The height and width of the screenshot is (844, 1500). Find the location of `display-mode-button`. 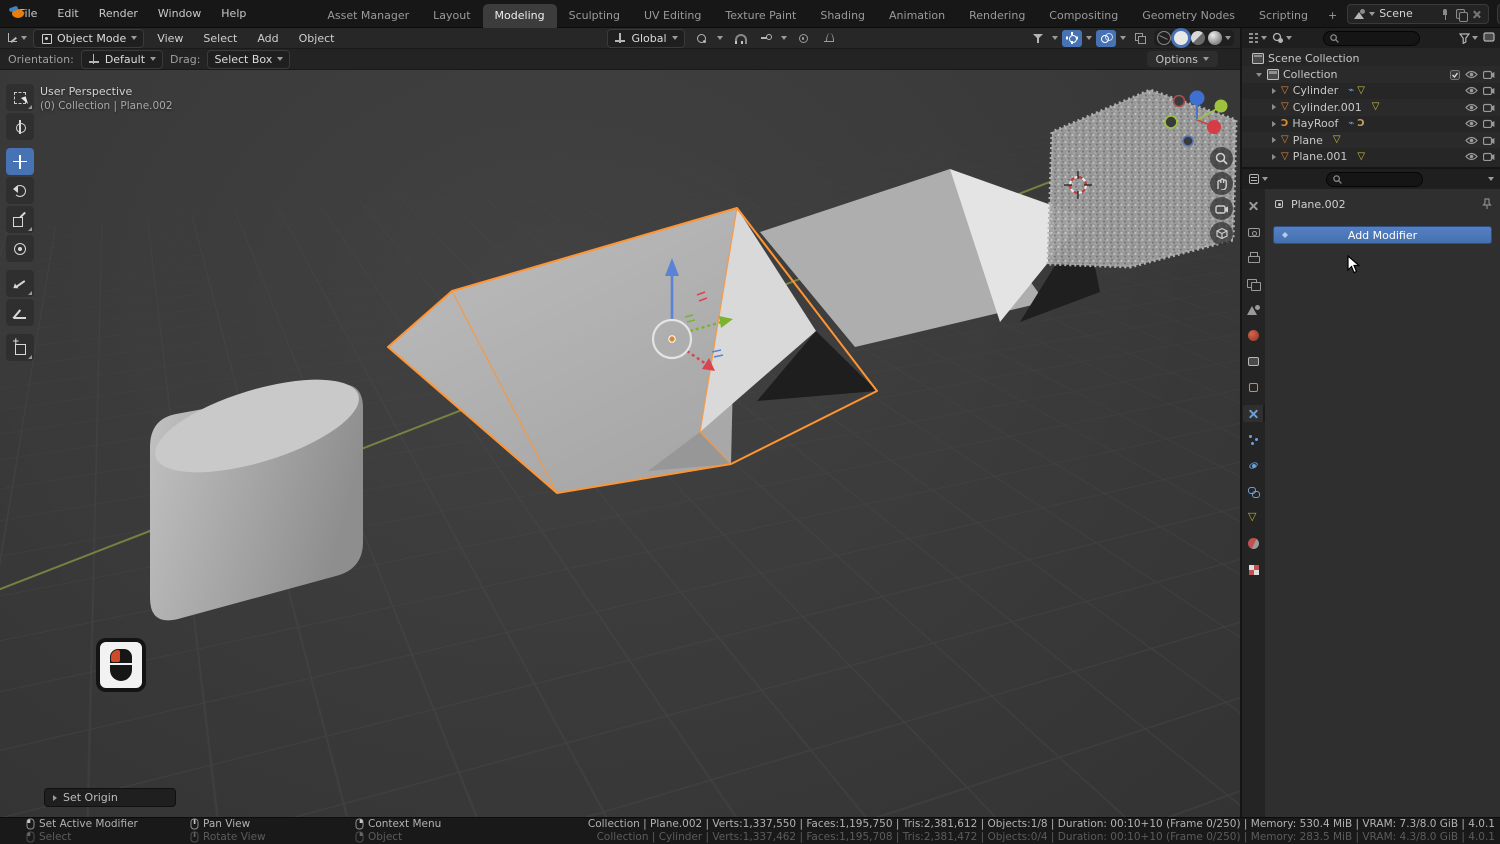

display-mode-button is located at coordinates (1282, 38).